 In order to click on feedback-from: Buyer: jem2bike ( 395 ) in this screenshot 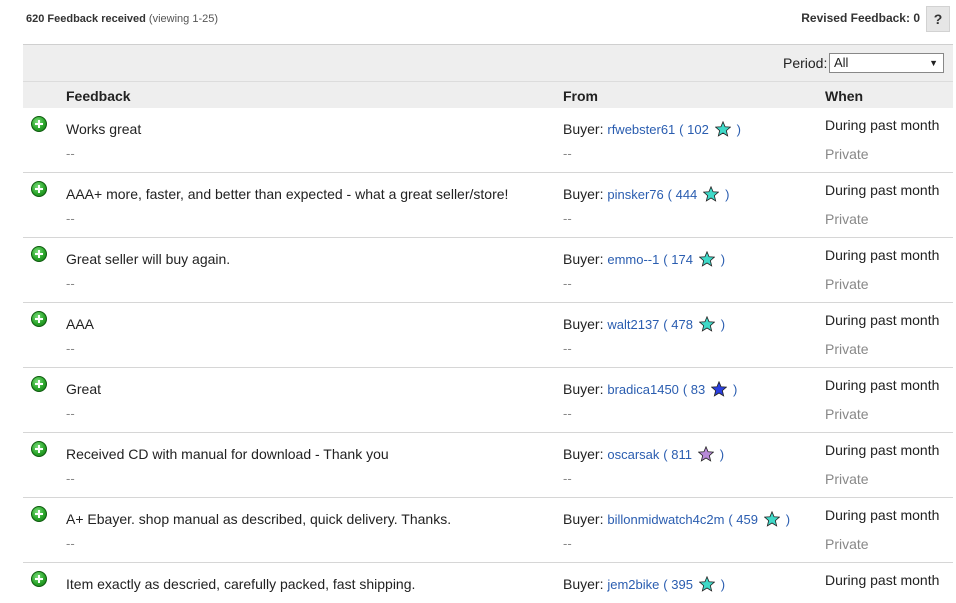, I will do `click(644, 584)`.